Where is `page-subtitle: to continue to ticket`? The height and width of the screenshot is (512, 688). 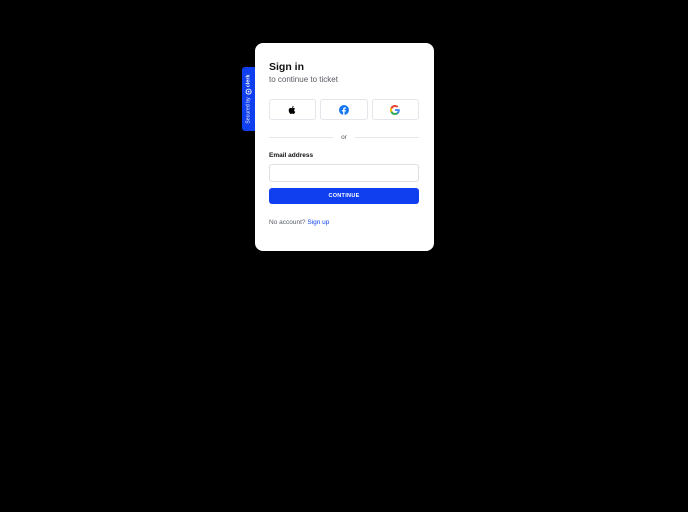
page-subtitle: to continue to ticket is located at coordinates (303, 79).